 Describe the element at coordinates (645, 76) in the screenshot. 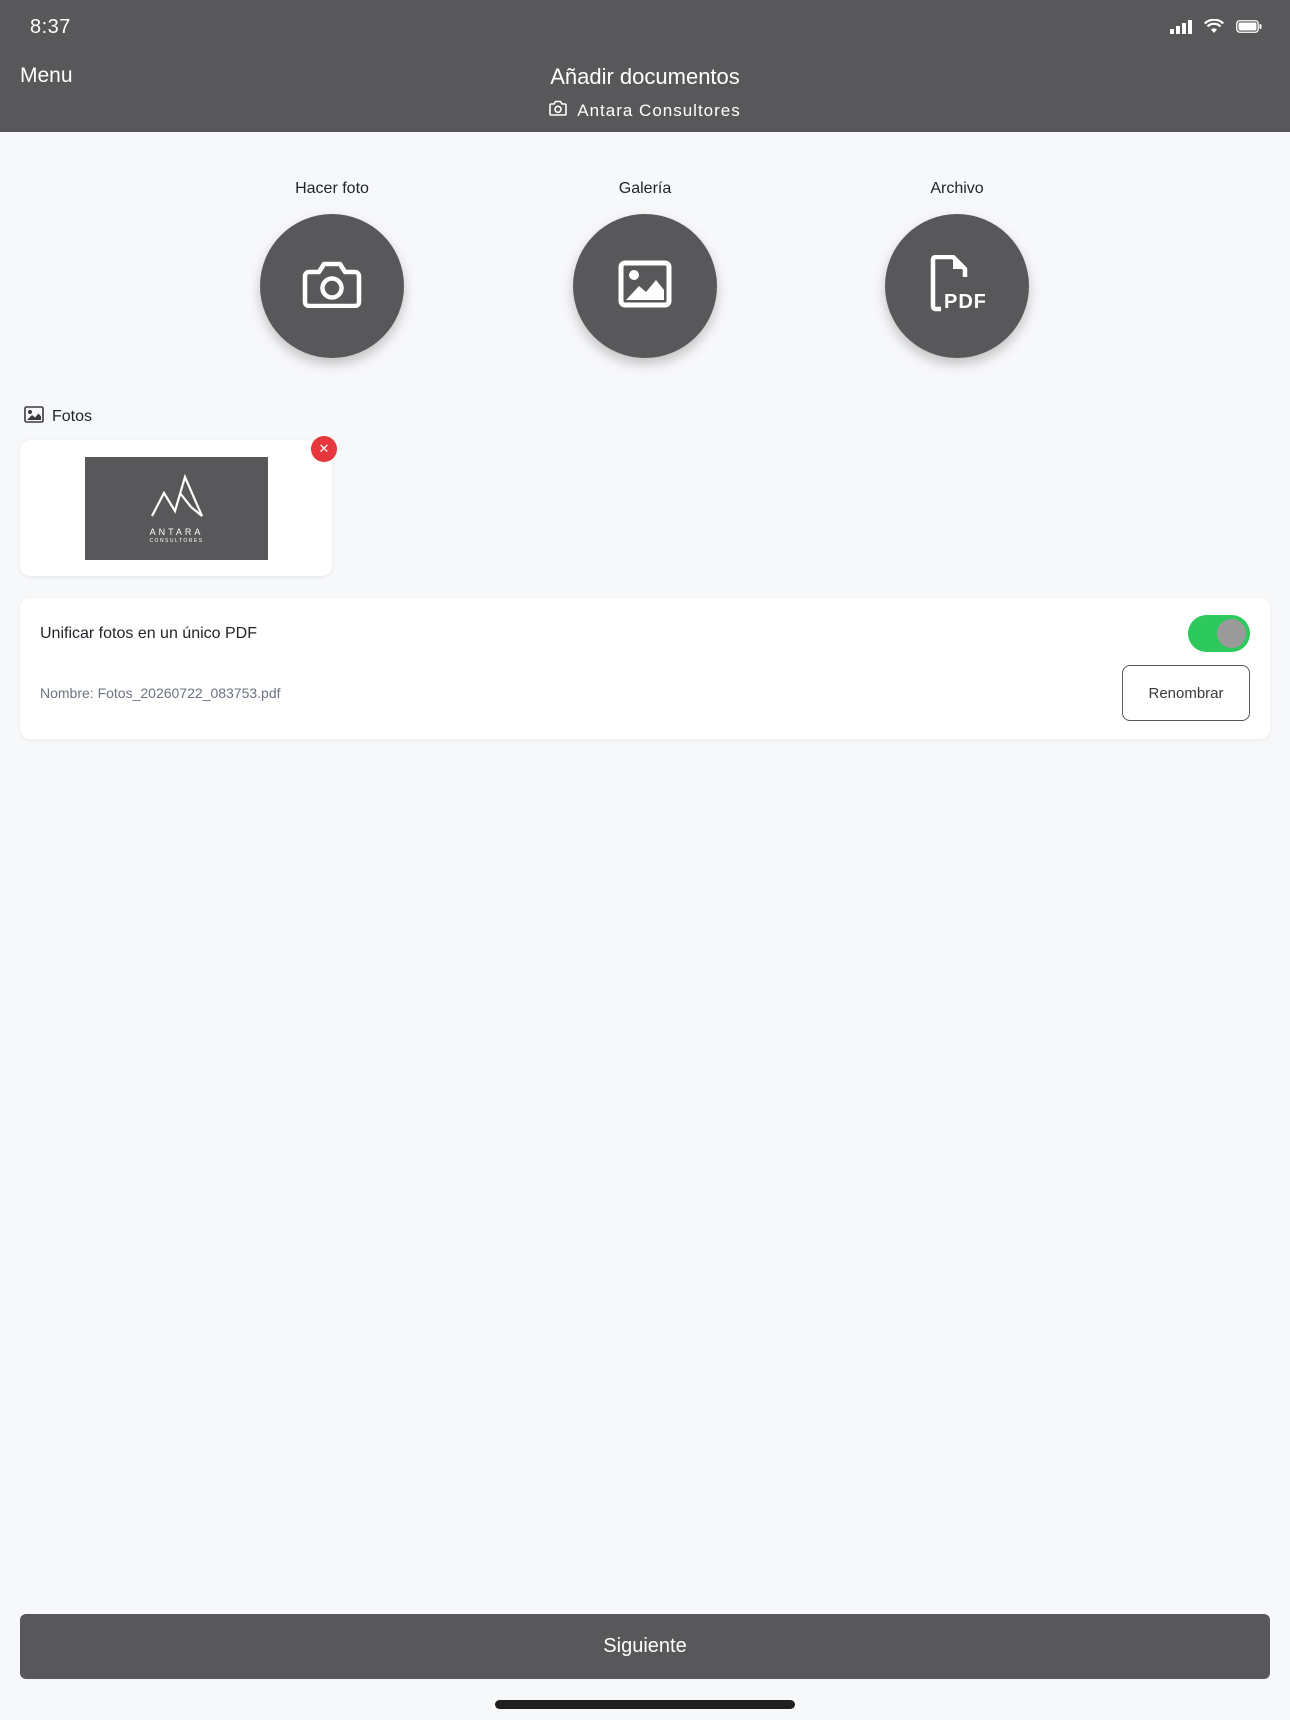

I see `page-title: Añadir documentos` at that location.